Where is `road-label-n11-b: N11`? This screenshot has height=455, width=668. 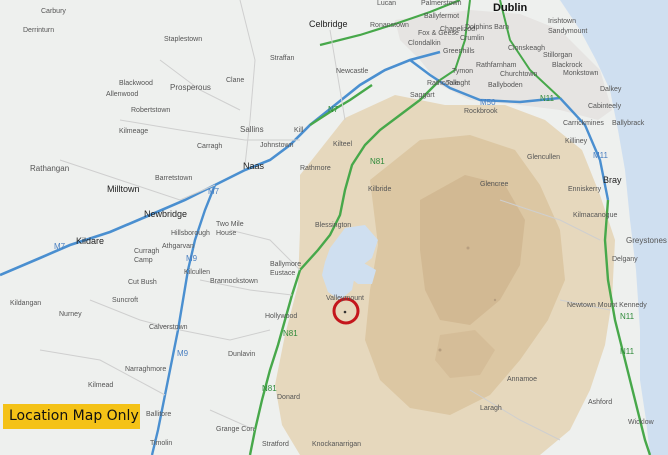 road-label-n11-b: N11 is located at coordinates (627, 316).